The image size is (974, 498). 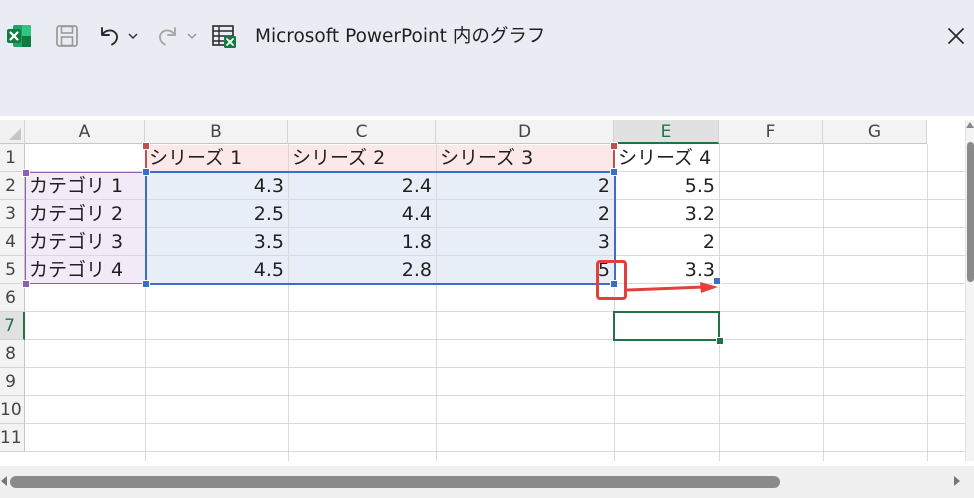 I want to click on row-header-11: 11, so click(x=12, y=438).